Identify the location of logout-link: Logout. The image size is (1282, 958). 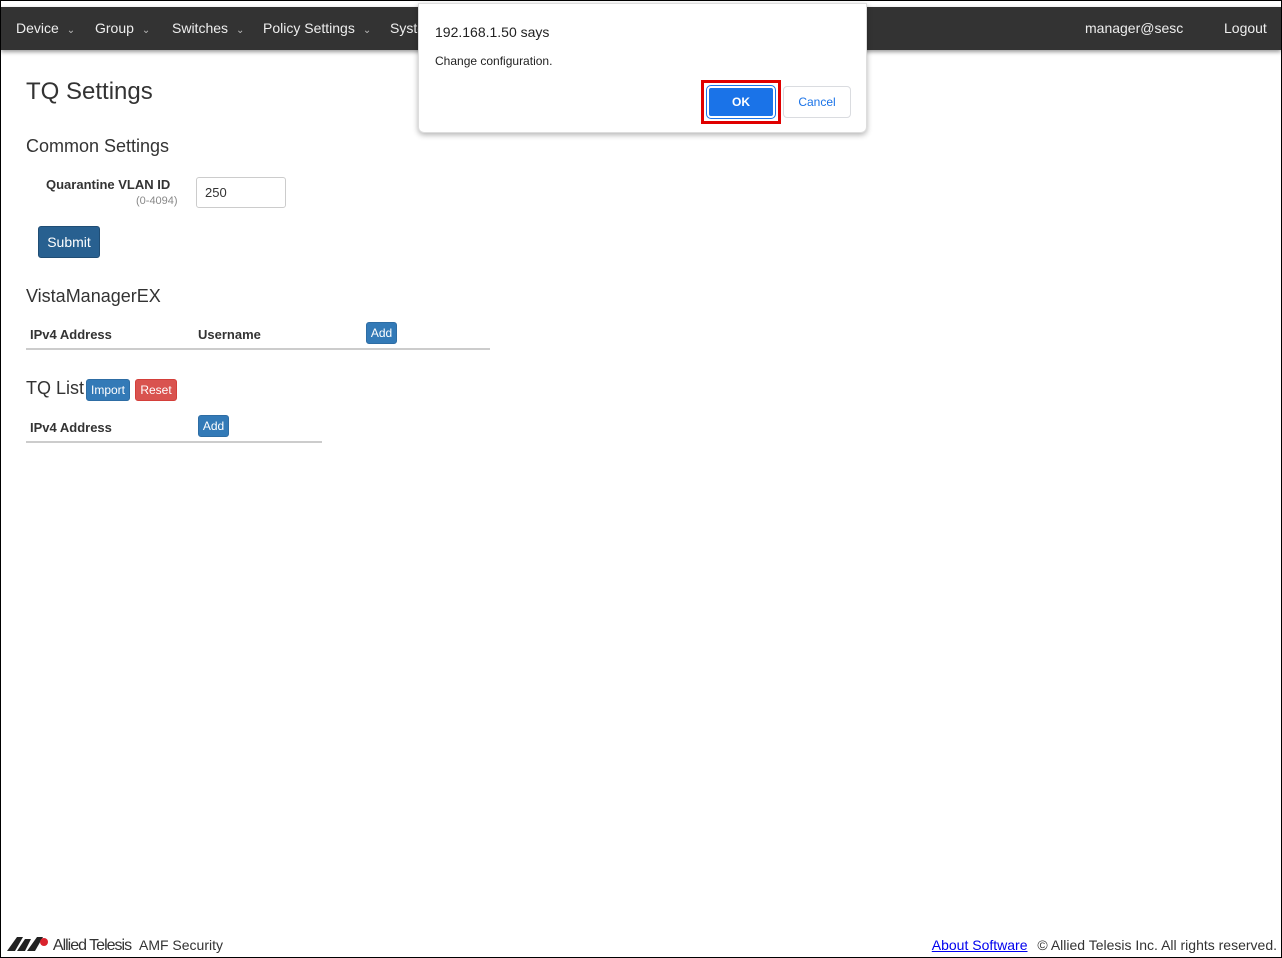
(1245, 28).